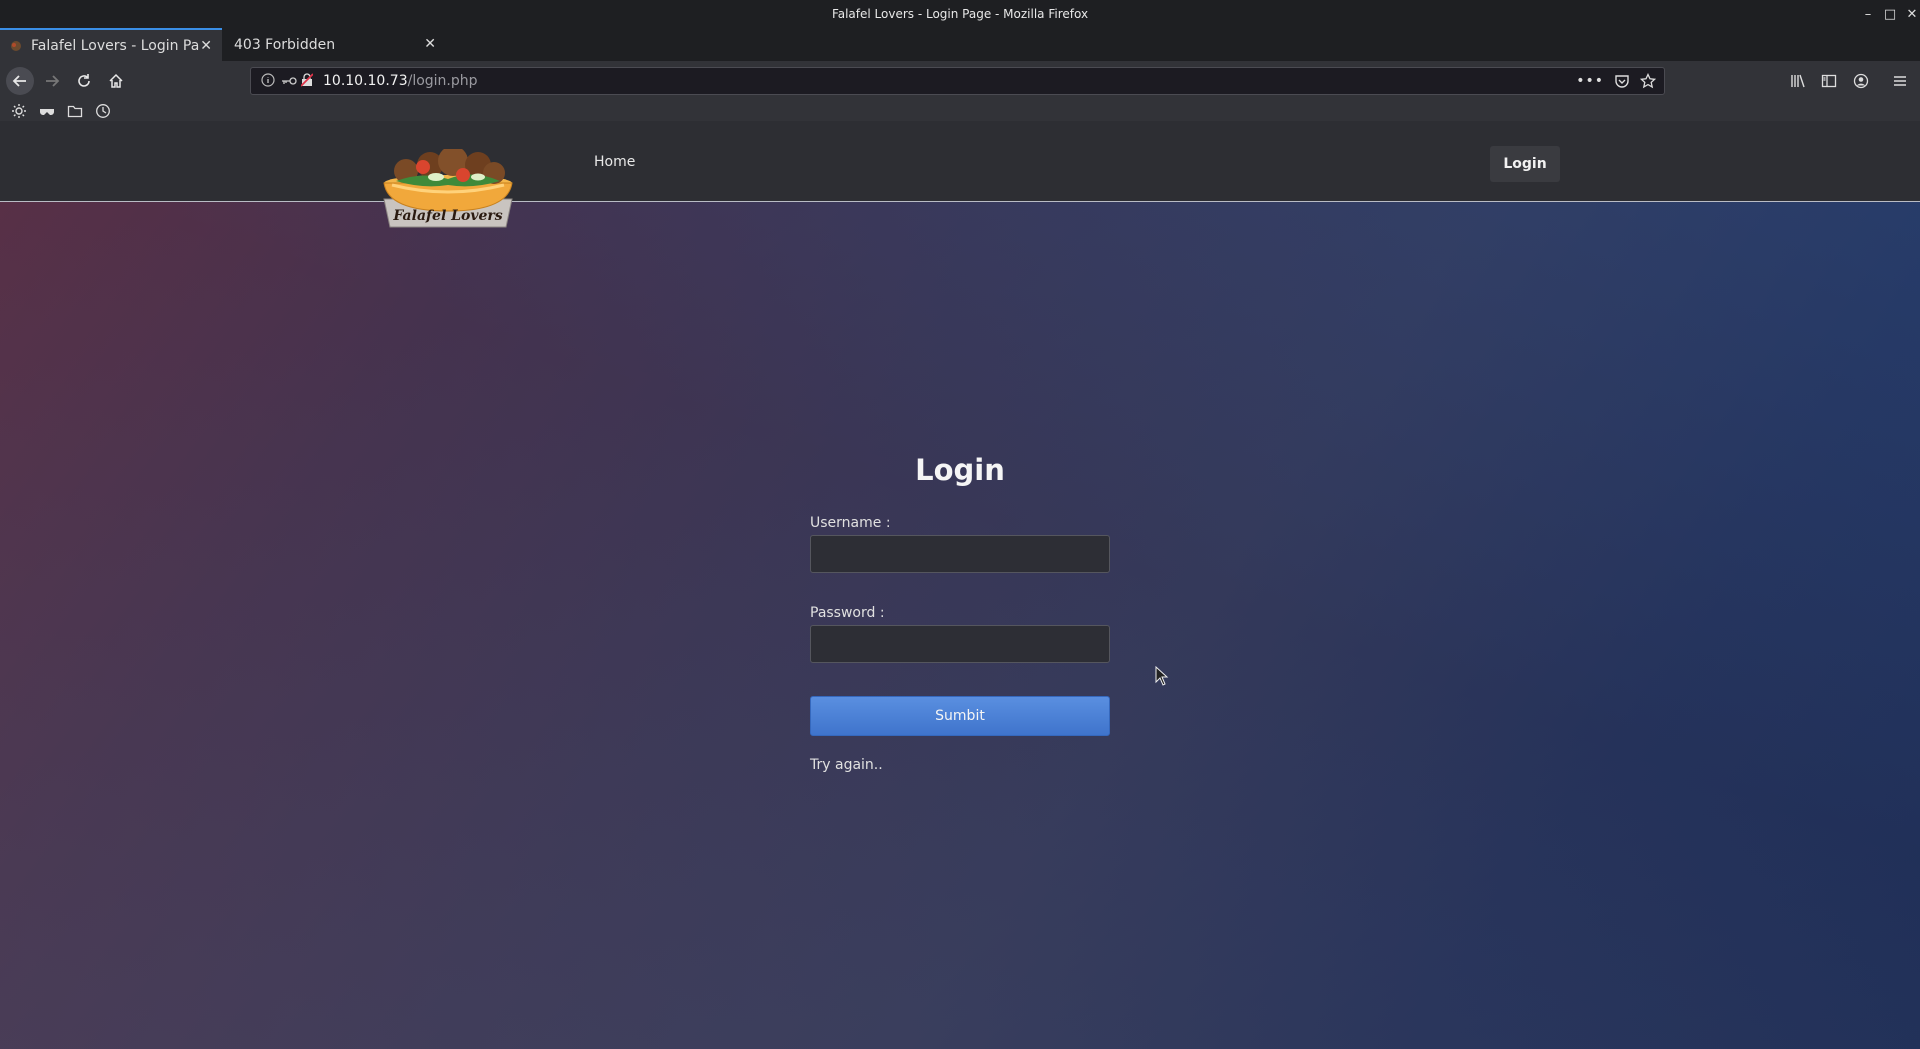 The height and width of the screenshot is (1049, 1920). Describe the element at coordinates (1622, 83) in the screenshot. I see `pocket-icon` at that location.